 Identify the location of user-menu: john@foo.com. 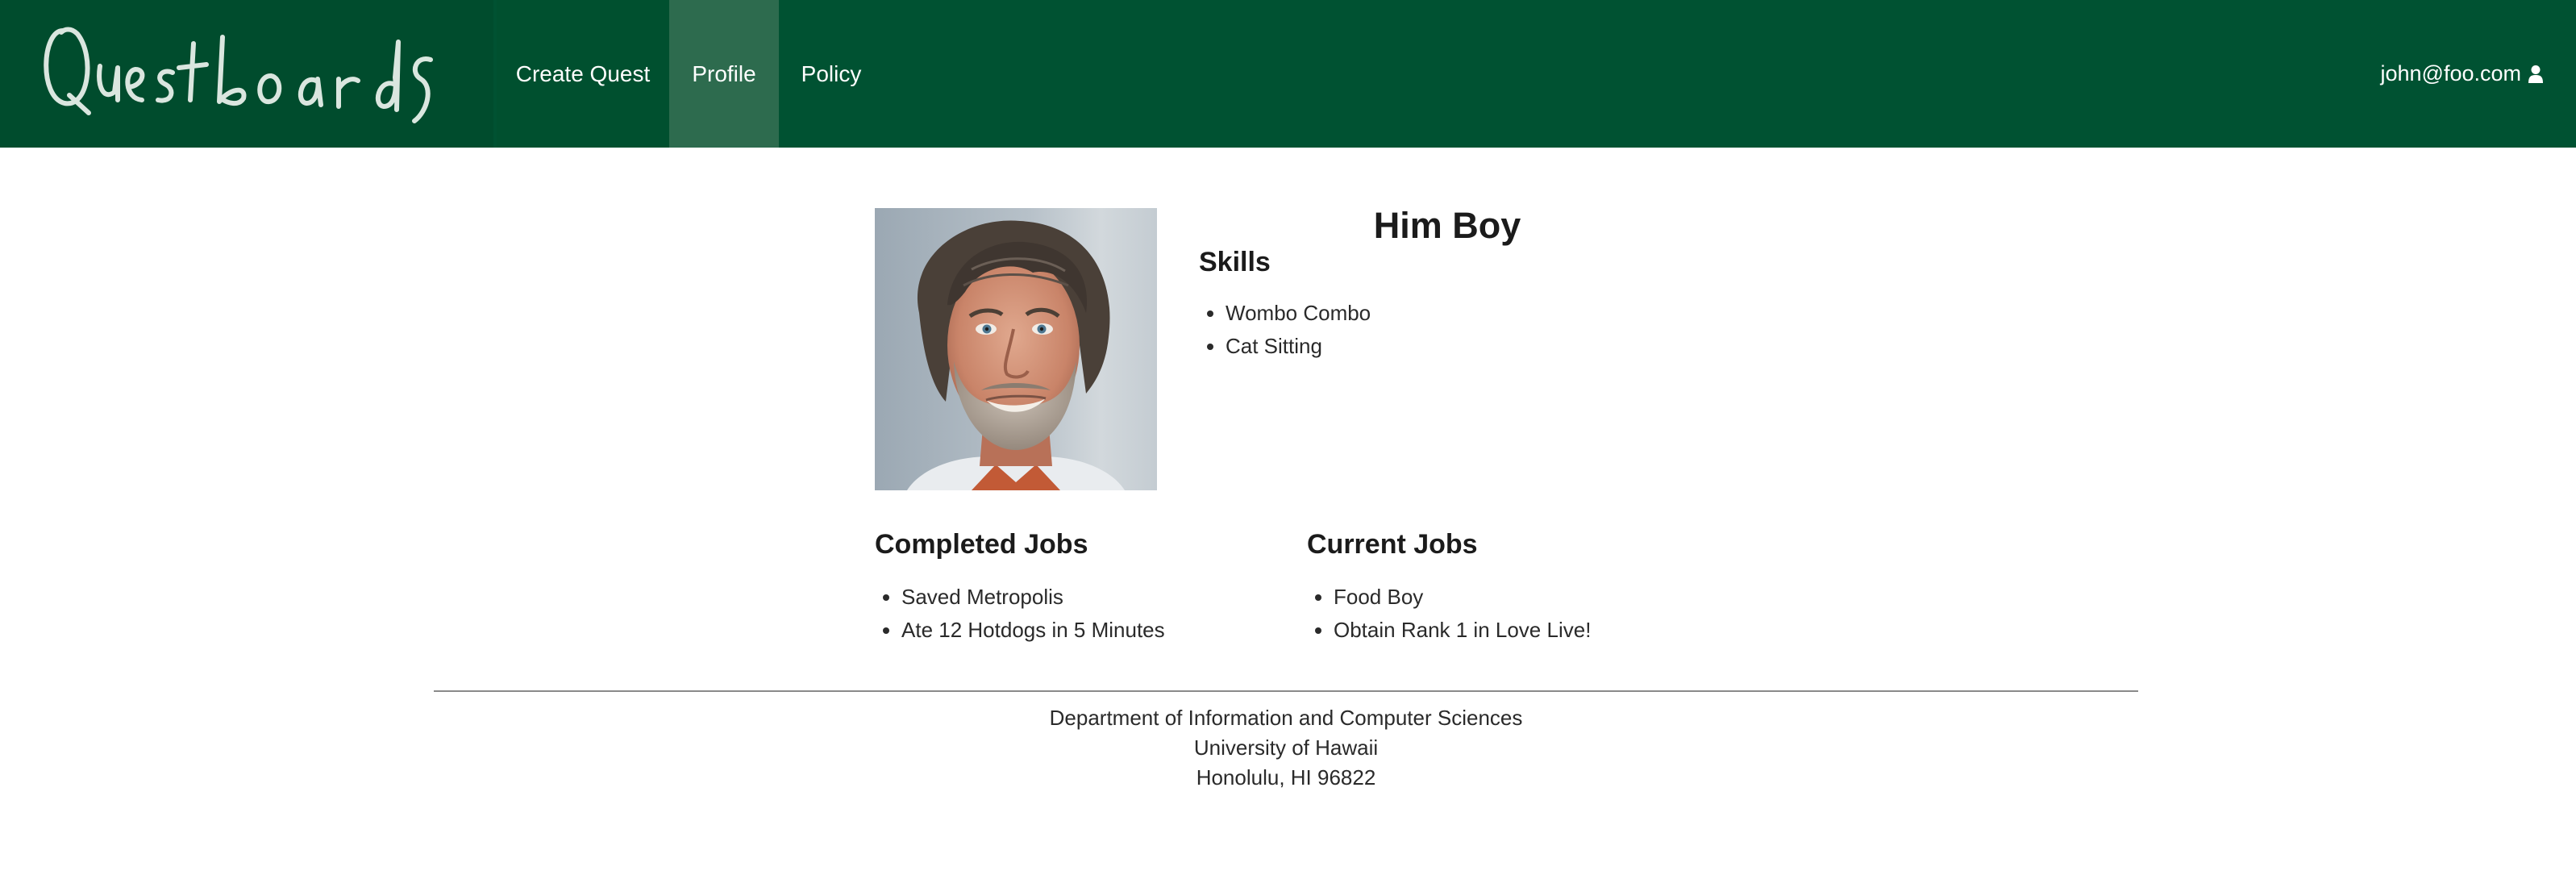
(2463, 74).